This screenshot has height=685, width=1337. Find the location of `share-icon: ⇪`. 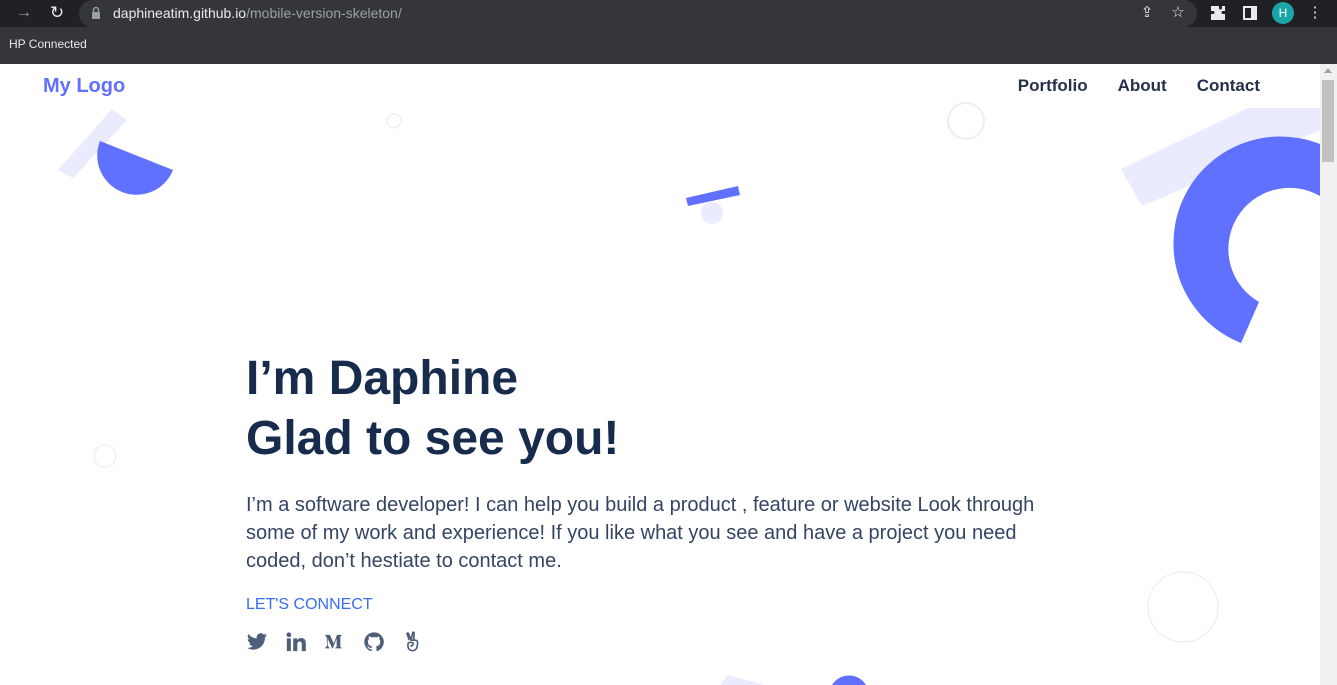

share-icon: ⇪ is located at coordinates (1147, 13).